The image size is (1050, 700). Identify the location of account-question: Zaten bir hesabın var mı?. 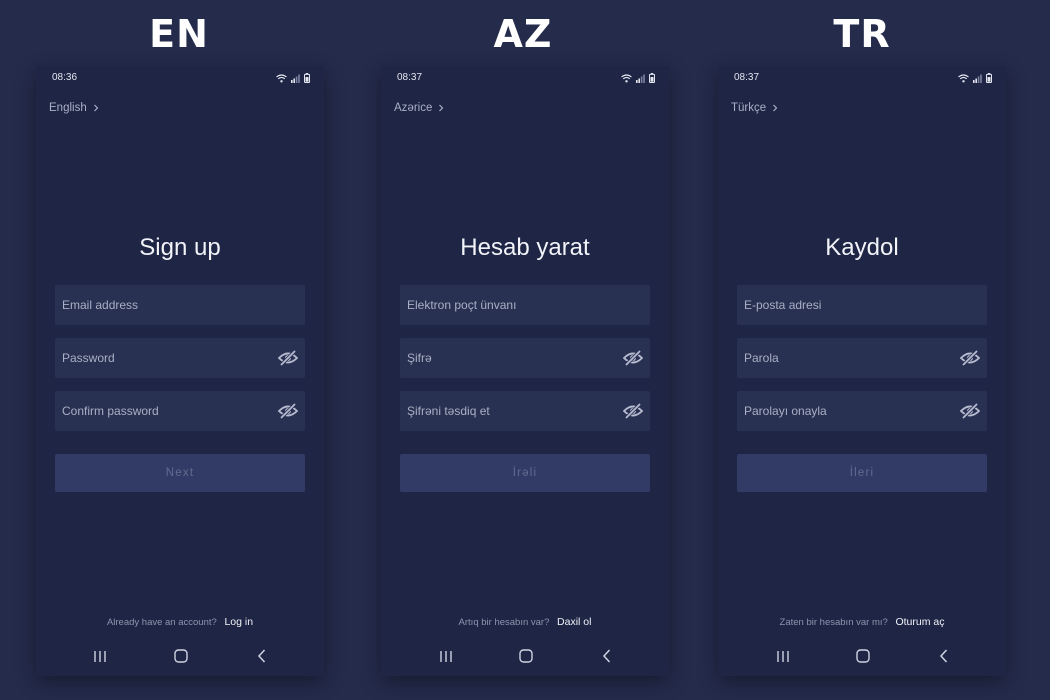
(833, 622).